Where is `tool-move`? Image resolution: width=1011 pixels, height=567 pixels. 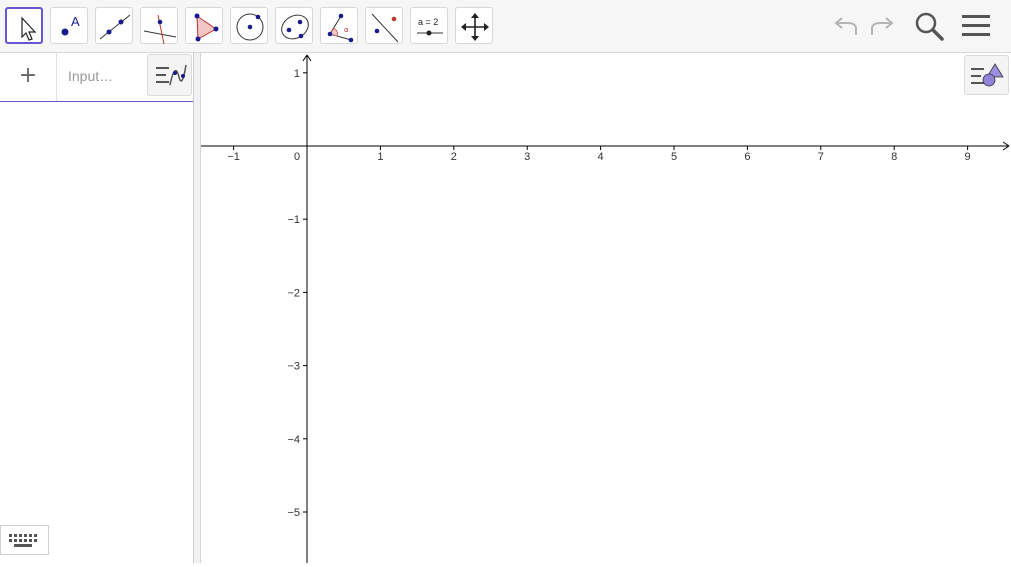 tool-move is located at coordinates (24, 25).